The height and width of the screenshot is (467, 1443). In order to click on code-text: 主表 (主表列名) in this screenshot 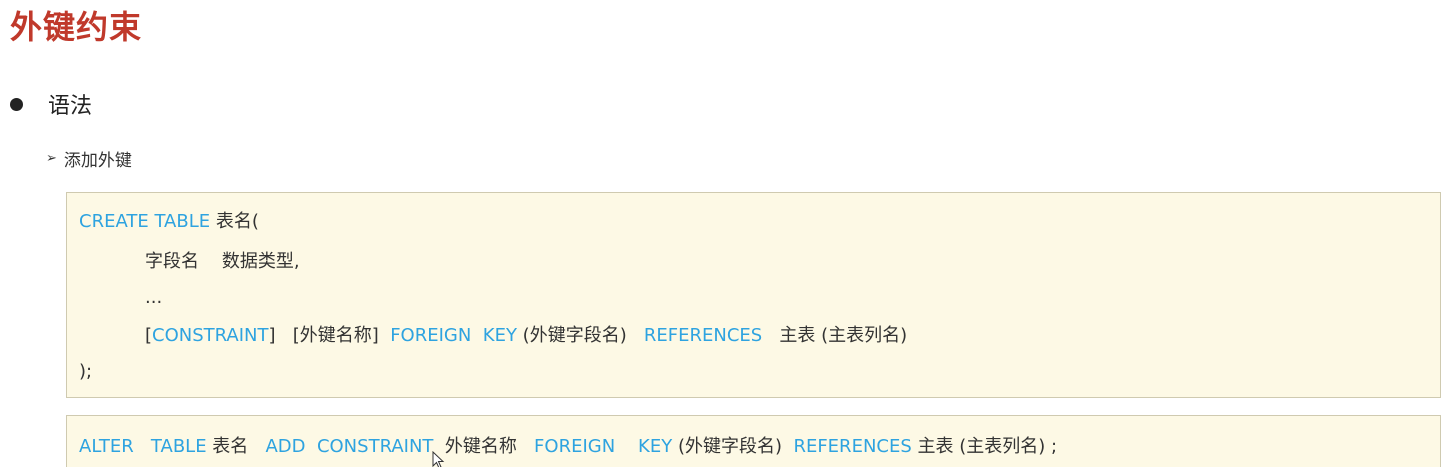, I will do `click(835, 335)`.